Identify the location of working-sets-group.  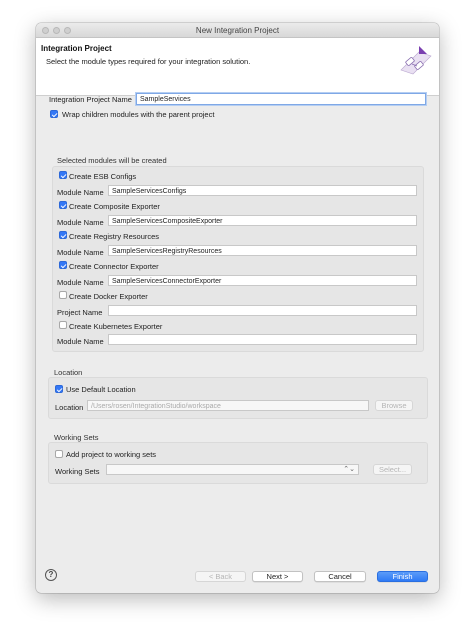
(238, 463).